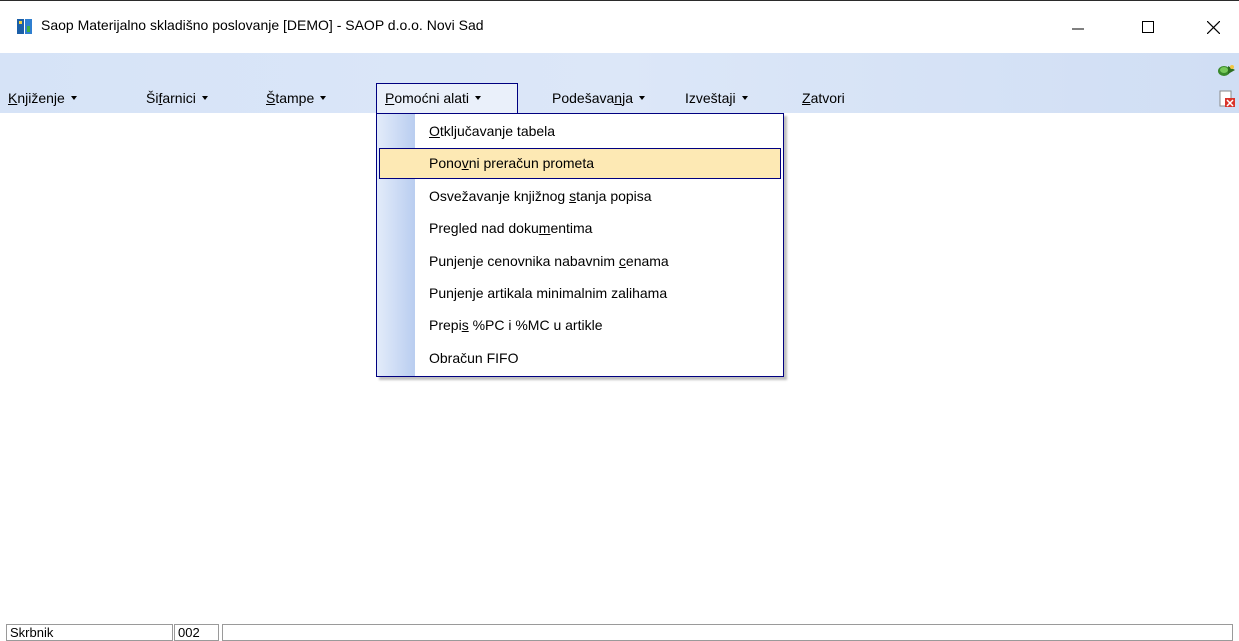 The height and width of the screenshot is (641, 1239). What do you see at coordinates (580, 358) in the screenshot?
I see `menu-item-obracun-fifo: Obračun FIFO` at bounding box center [580, 358].